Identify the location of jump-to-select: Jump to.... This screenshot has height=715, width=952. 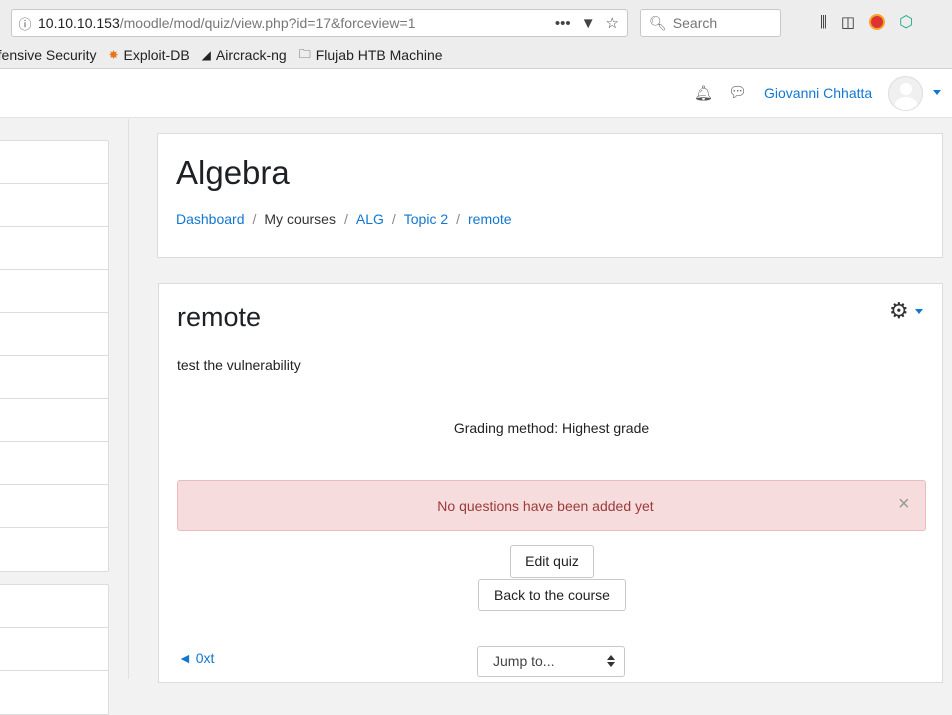
(551, 661).